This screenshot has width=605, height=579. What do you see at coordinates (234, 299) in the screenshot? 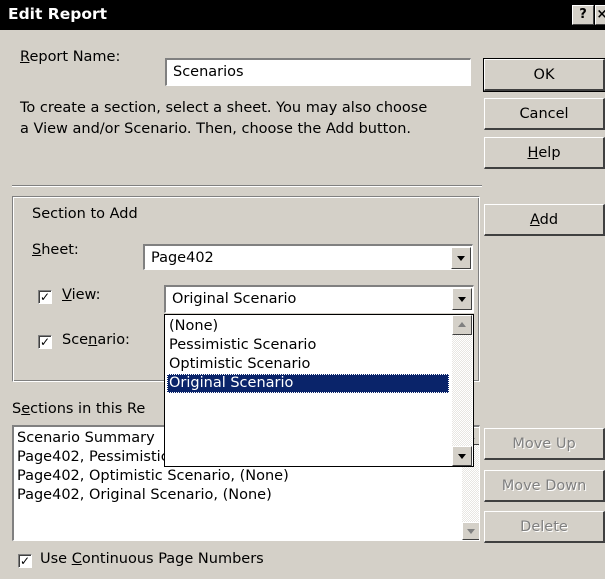
I see `view-value: Original Scenario` at bounding box center [234, 299].